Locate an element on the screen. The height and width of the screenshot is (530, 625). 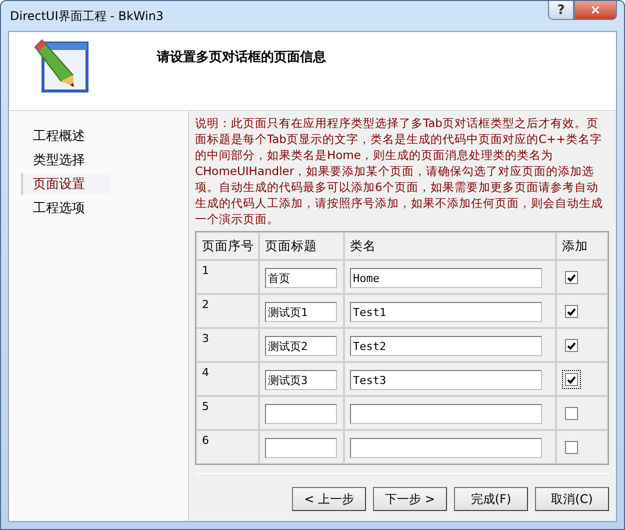
class-name-field: Test3 is located at coordinates (446, 380).